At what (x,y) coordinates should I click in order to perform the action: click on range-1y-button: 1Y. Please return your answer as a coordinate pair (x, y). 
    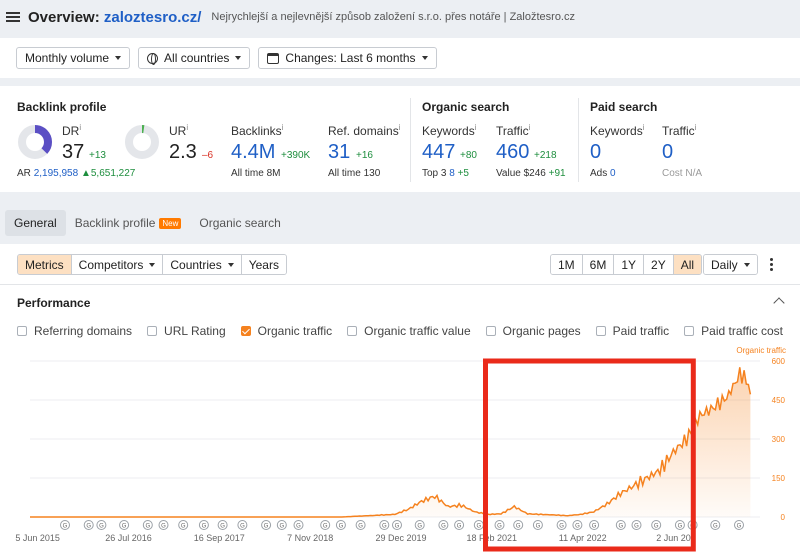
    Looking at the image, I should click on (629, 264).